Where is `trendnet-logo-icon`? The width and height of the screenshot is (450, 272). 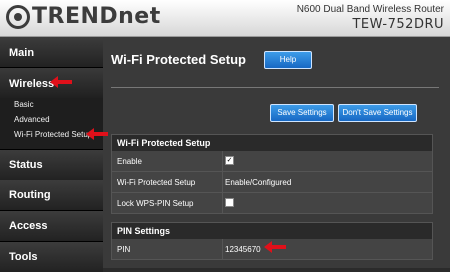
trendnet-logo-icon is located at coordinates (18, 17).